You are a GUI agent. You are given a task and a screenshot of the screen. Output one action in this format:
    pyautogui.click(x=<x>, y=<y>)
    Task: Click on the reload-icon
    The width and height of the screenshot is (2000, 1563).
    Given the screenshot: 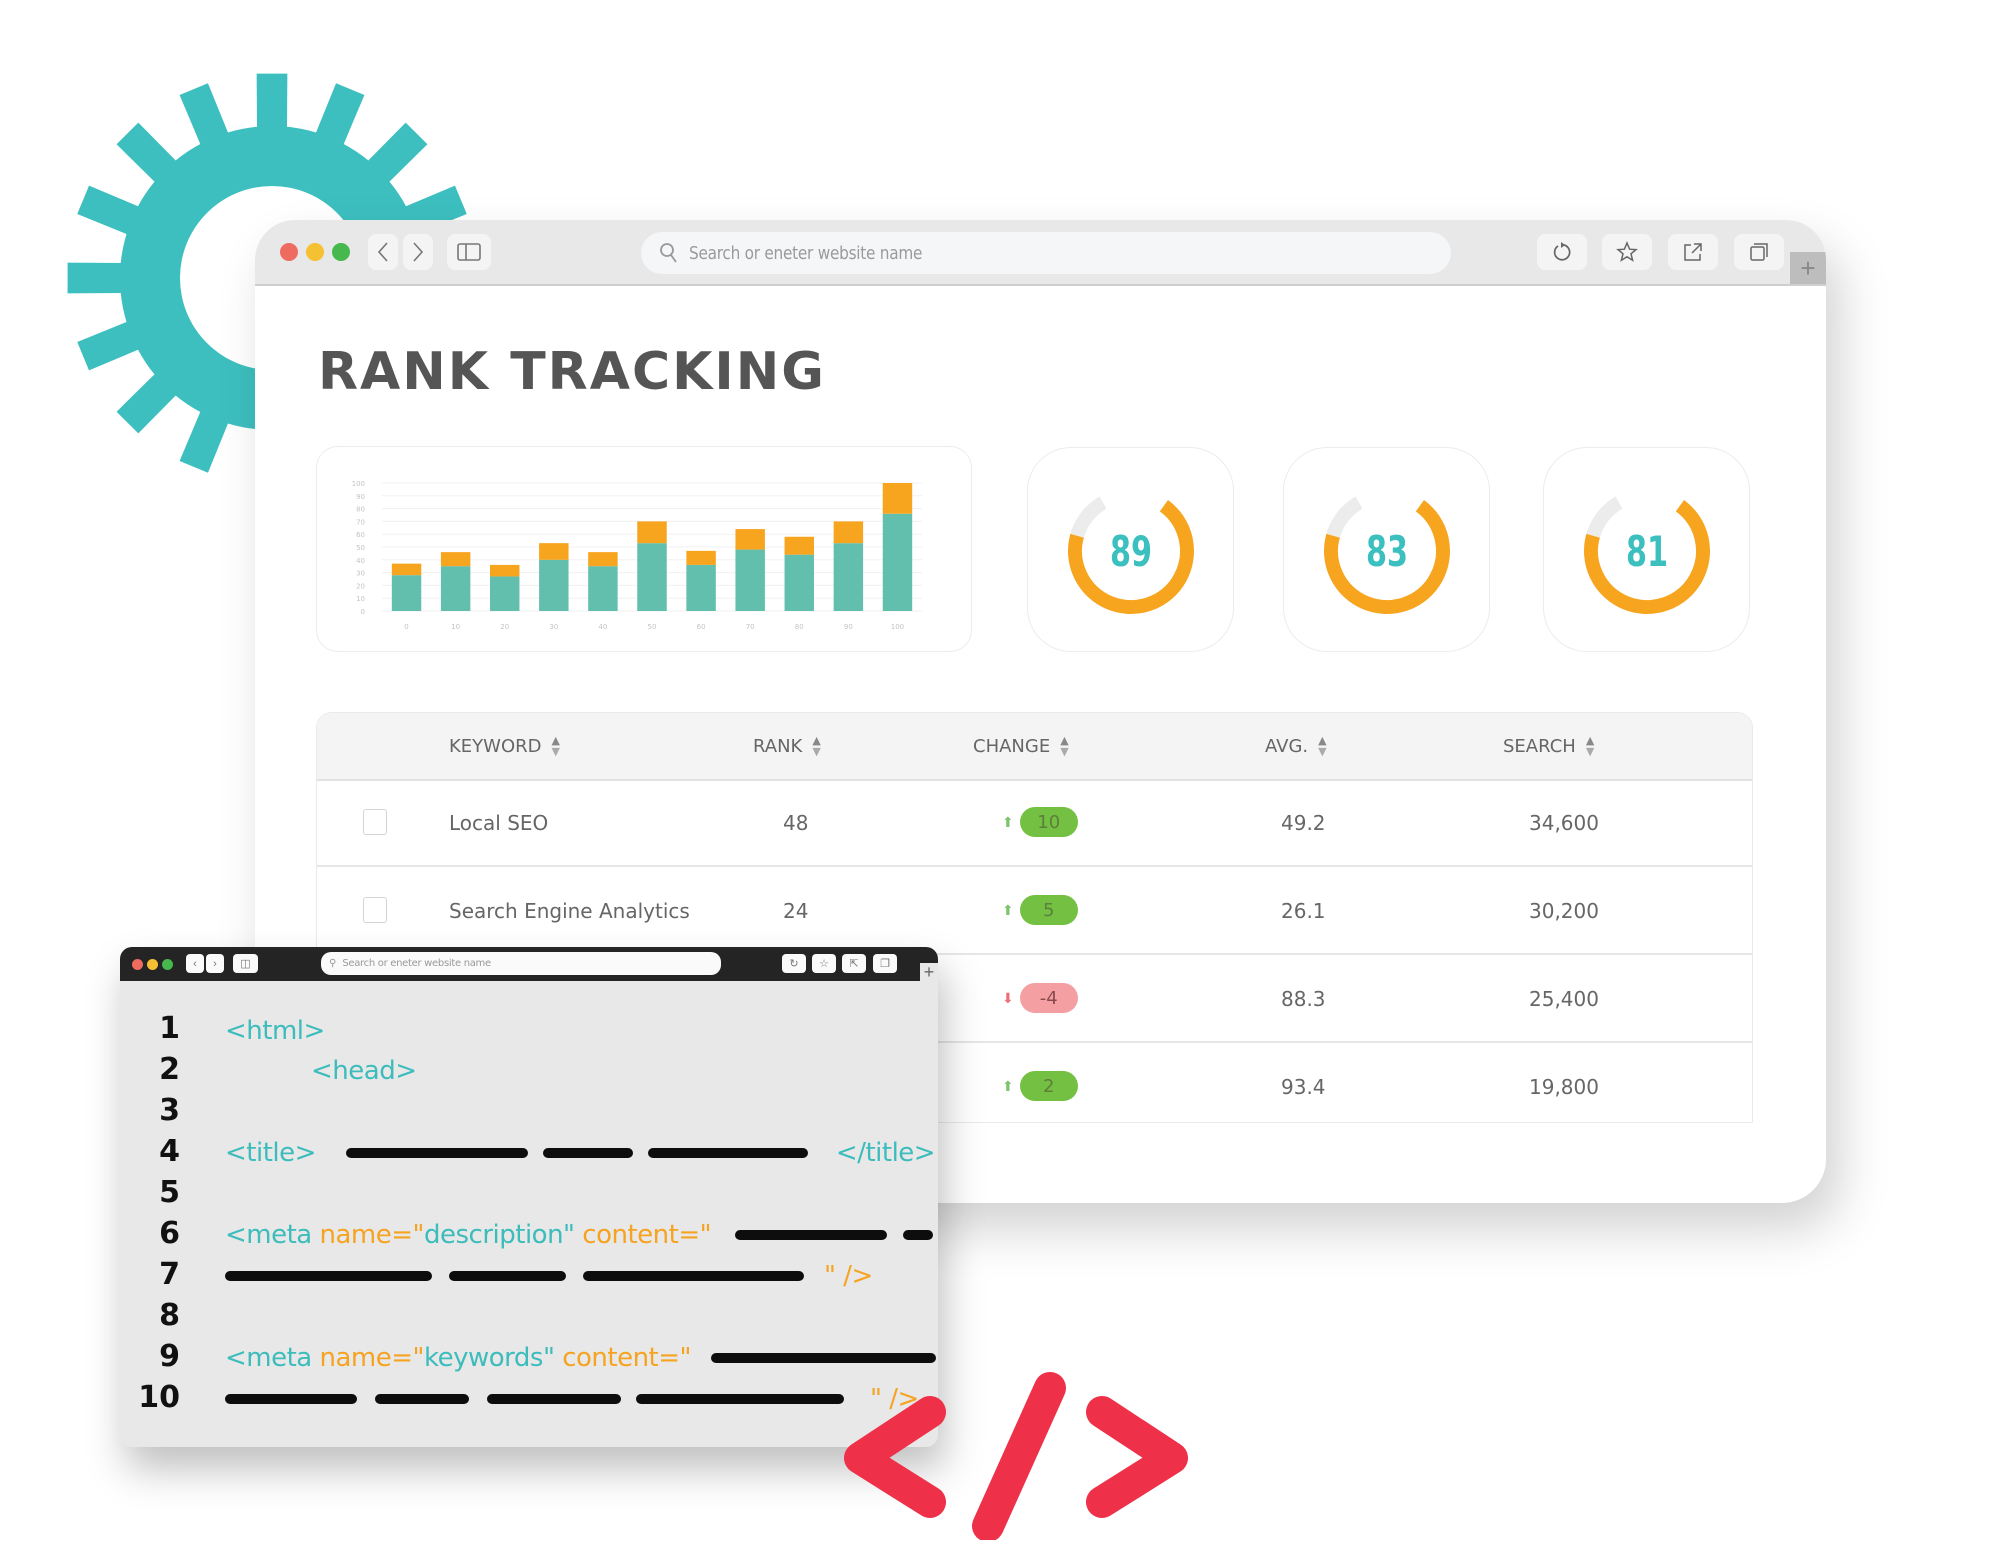 What is the action you would take?
    pyautogui.click(x=1562, y=251)
    